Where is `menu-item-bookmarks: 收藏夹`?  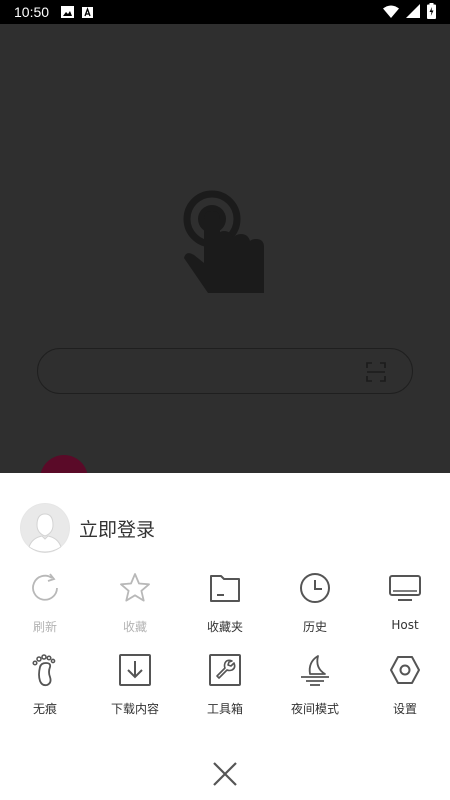 menu-item-bookmarks: 收藏夹 is located at coordinates (225, 609).